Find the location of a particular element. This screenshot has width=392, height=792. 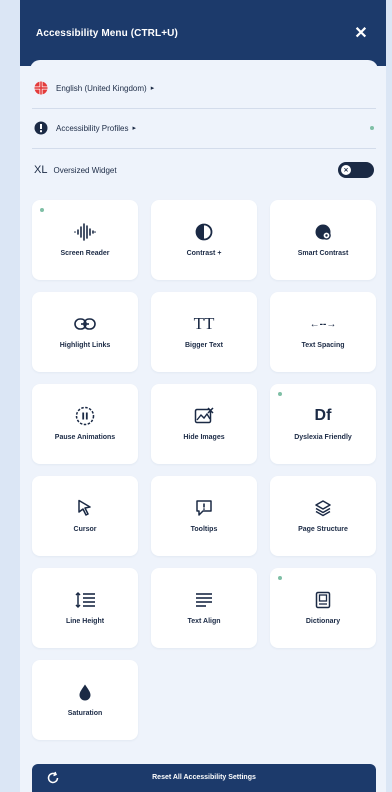

link-icon is located at coordinates (85, 324).